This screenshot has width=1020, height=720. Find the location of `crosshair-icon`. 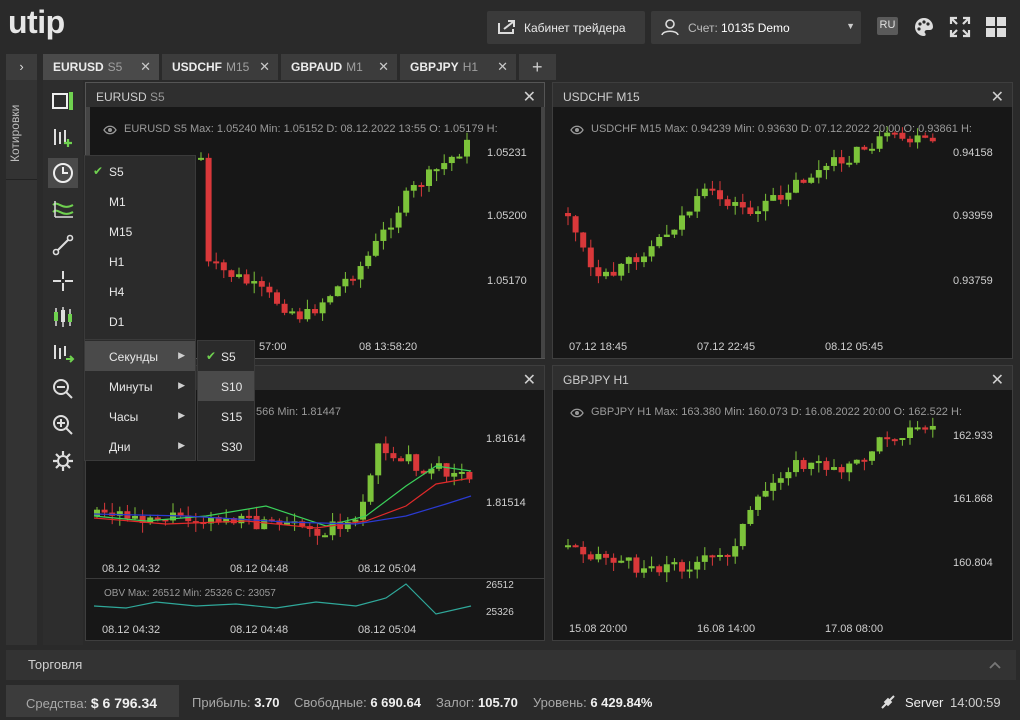

crosshair-icon is located at coordinates (63, 281).